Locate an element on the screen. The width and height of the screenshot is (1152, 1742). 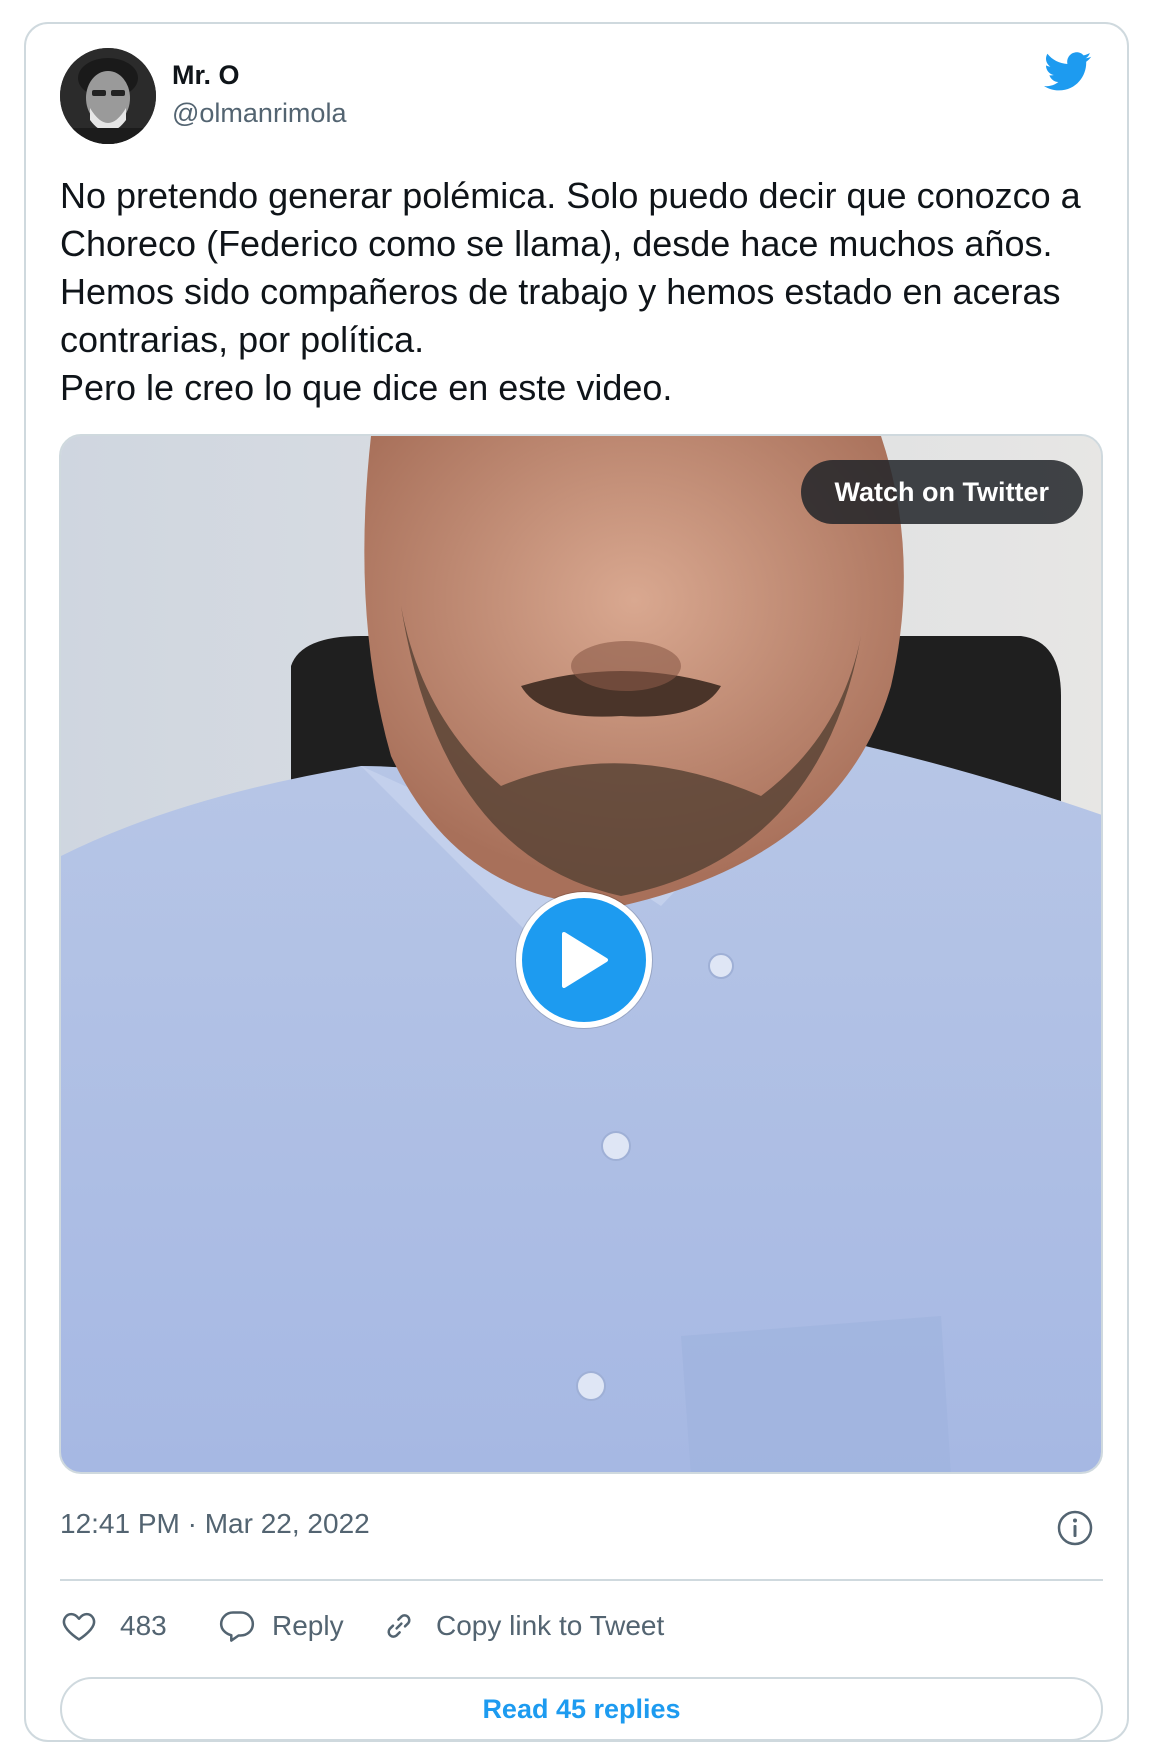
reply-icon is located at coordinates (237, 1626).